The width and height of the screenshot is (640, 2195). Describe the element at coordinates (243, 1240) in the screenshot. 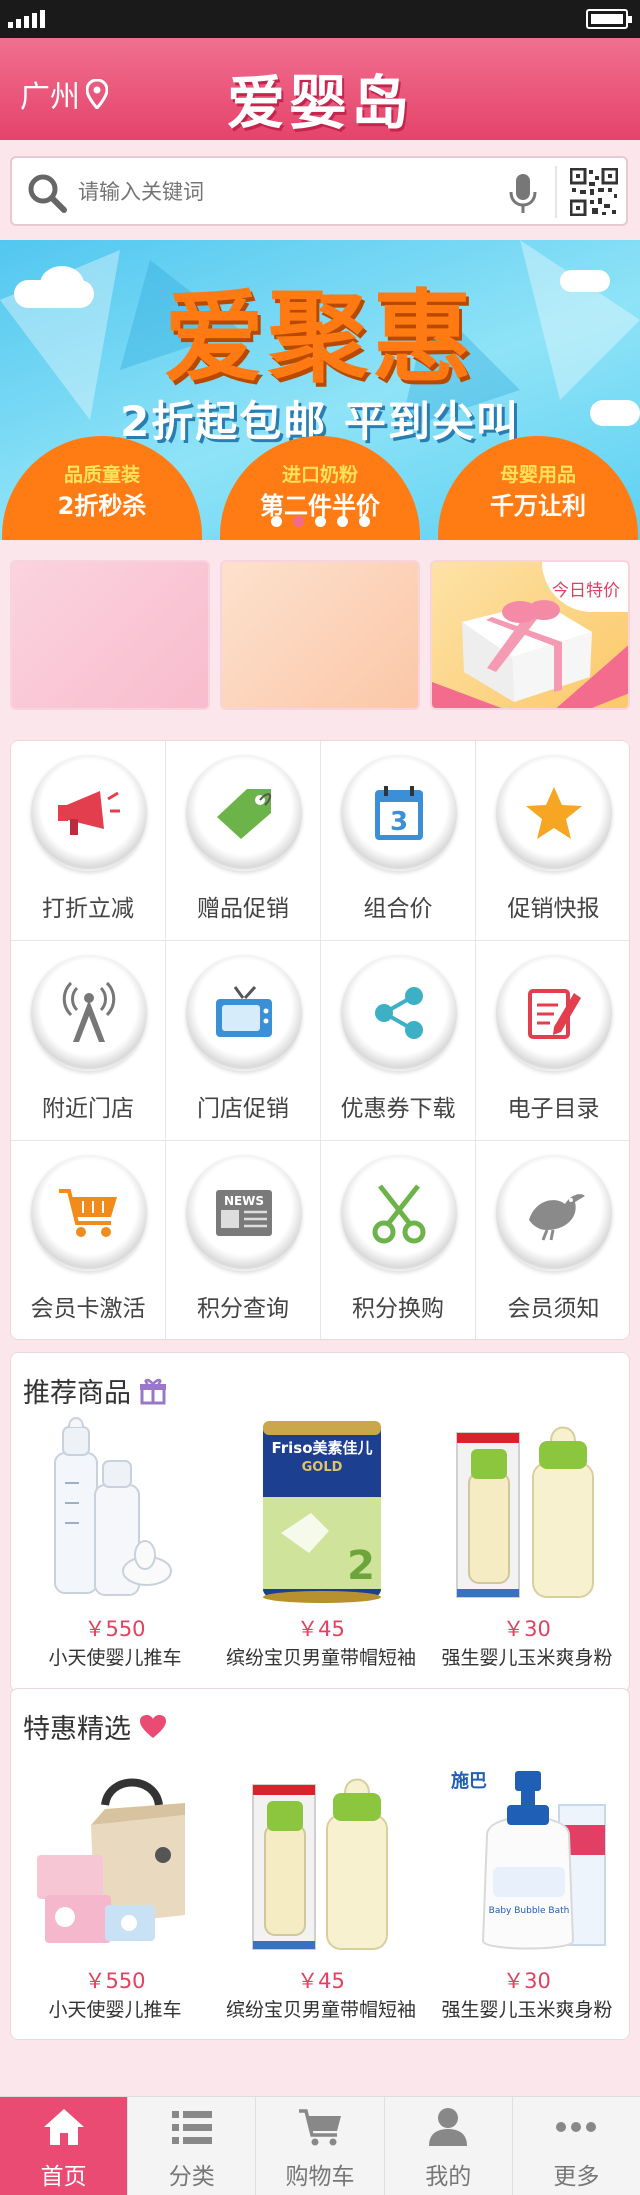

I see `feature-points-query: NEWS 积分查询` at that location.